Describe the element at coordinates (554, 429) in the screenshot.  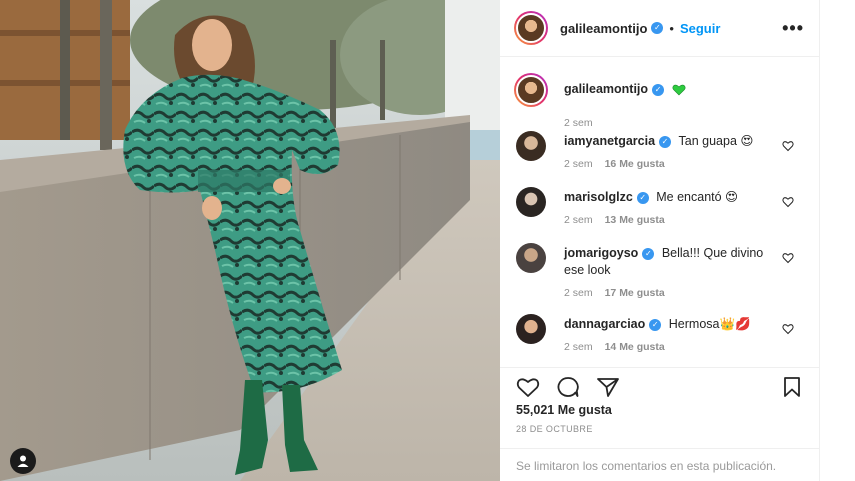
I see `post-date: 28 DE OCTUBRE` at that location.